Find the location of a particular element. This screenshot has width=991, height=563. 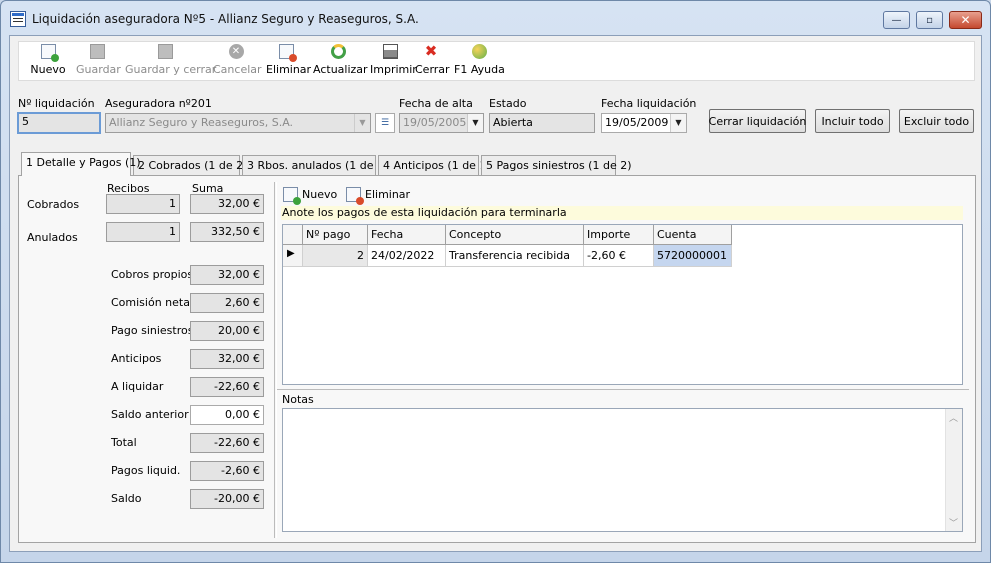

printer-icon is located at coordinates (390, 51).